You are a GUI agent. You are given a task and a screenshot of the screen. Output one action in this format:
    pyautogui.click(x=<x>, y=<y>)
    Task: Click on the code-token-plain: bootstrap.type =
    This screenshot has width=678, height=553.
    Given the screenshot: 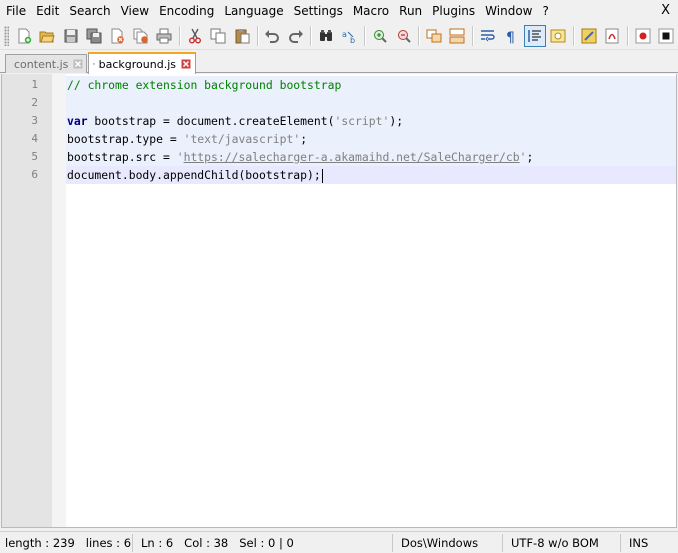 What is the action you would take?
    pyautogui.click(x=125, y=139)
    